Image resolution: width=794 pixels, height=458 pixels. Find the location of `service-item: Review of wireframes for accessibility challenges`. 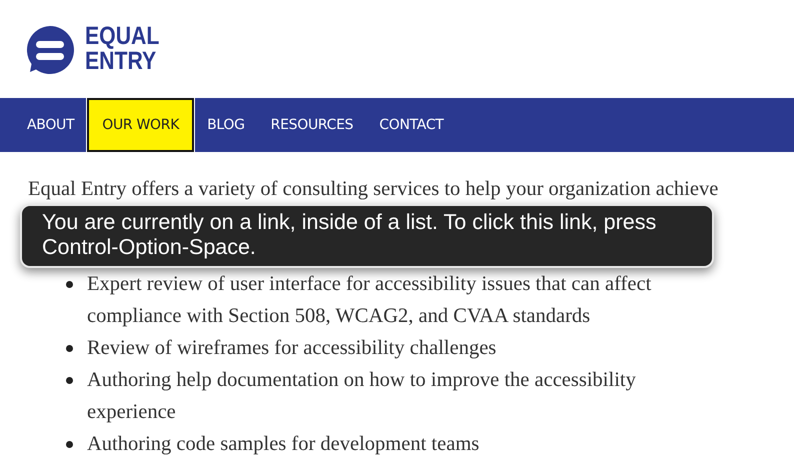

service-item: Review of wireframes for accessibility challenges is located at coordinates (292, 348).